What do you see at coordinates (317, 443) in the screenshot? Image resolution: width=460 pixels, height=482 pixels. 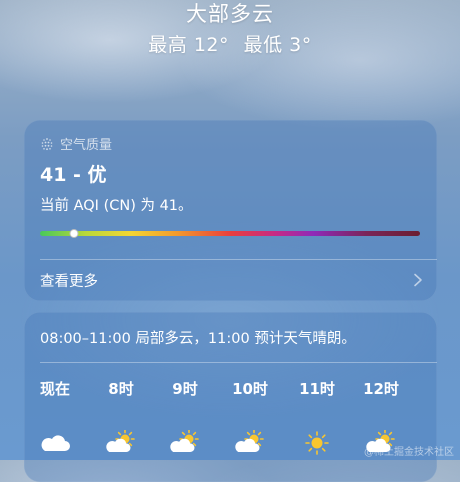 I see `sun-icon` at bounding box center [317, 443].